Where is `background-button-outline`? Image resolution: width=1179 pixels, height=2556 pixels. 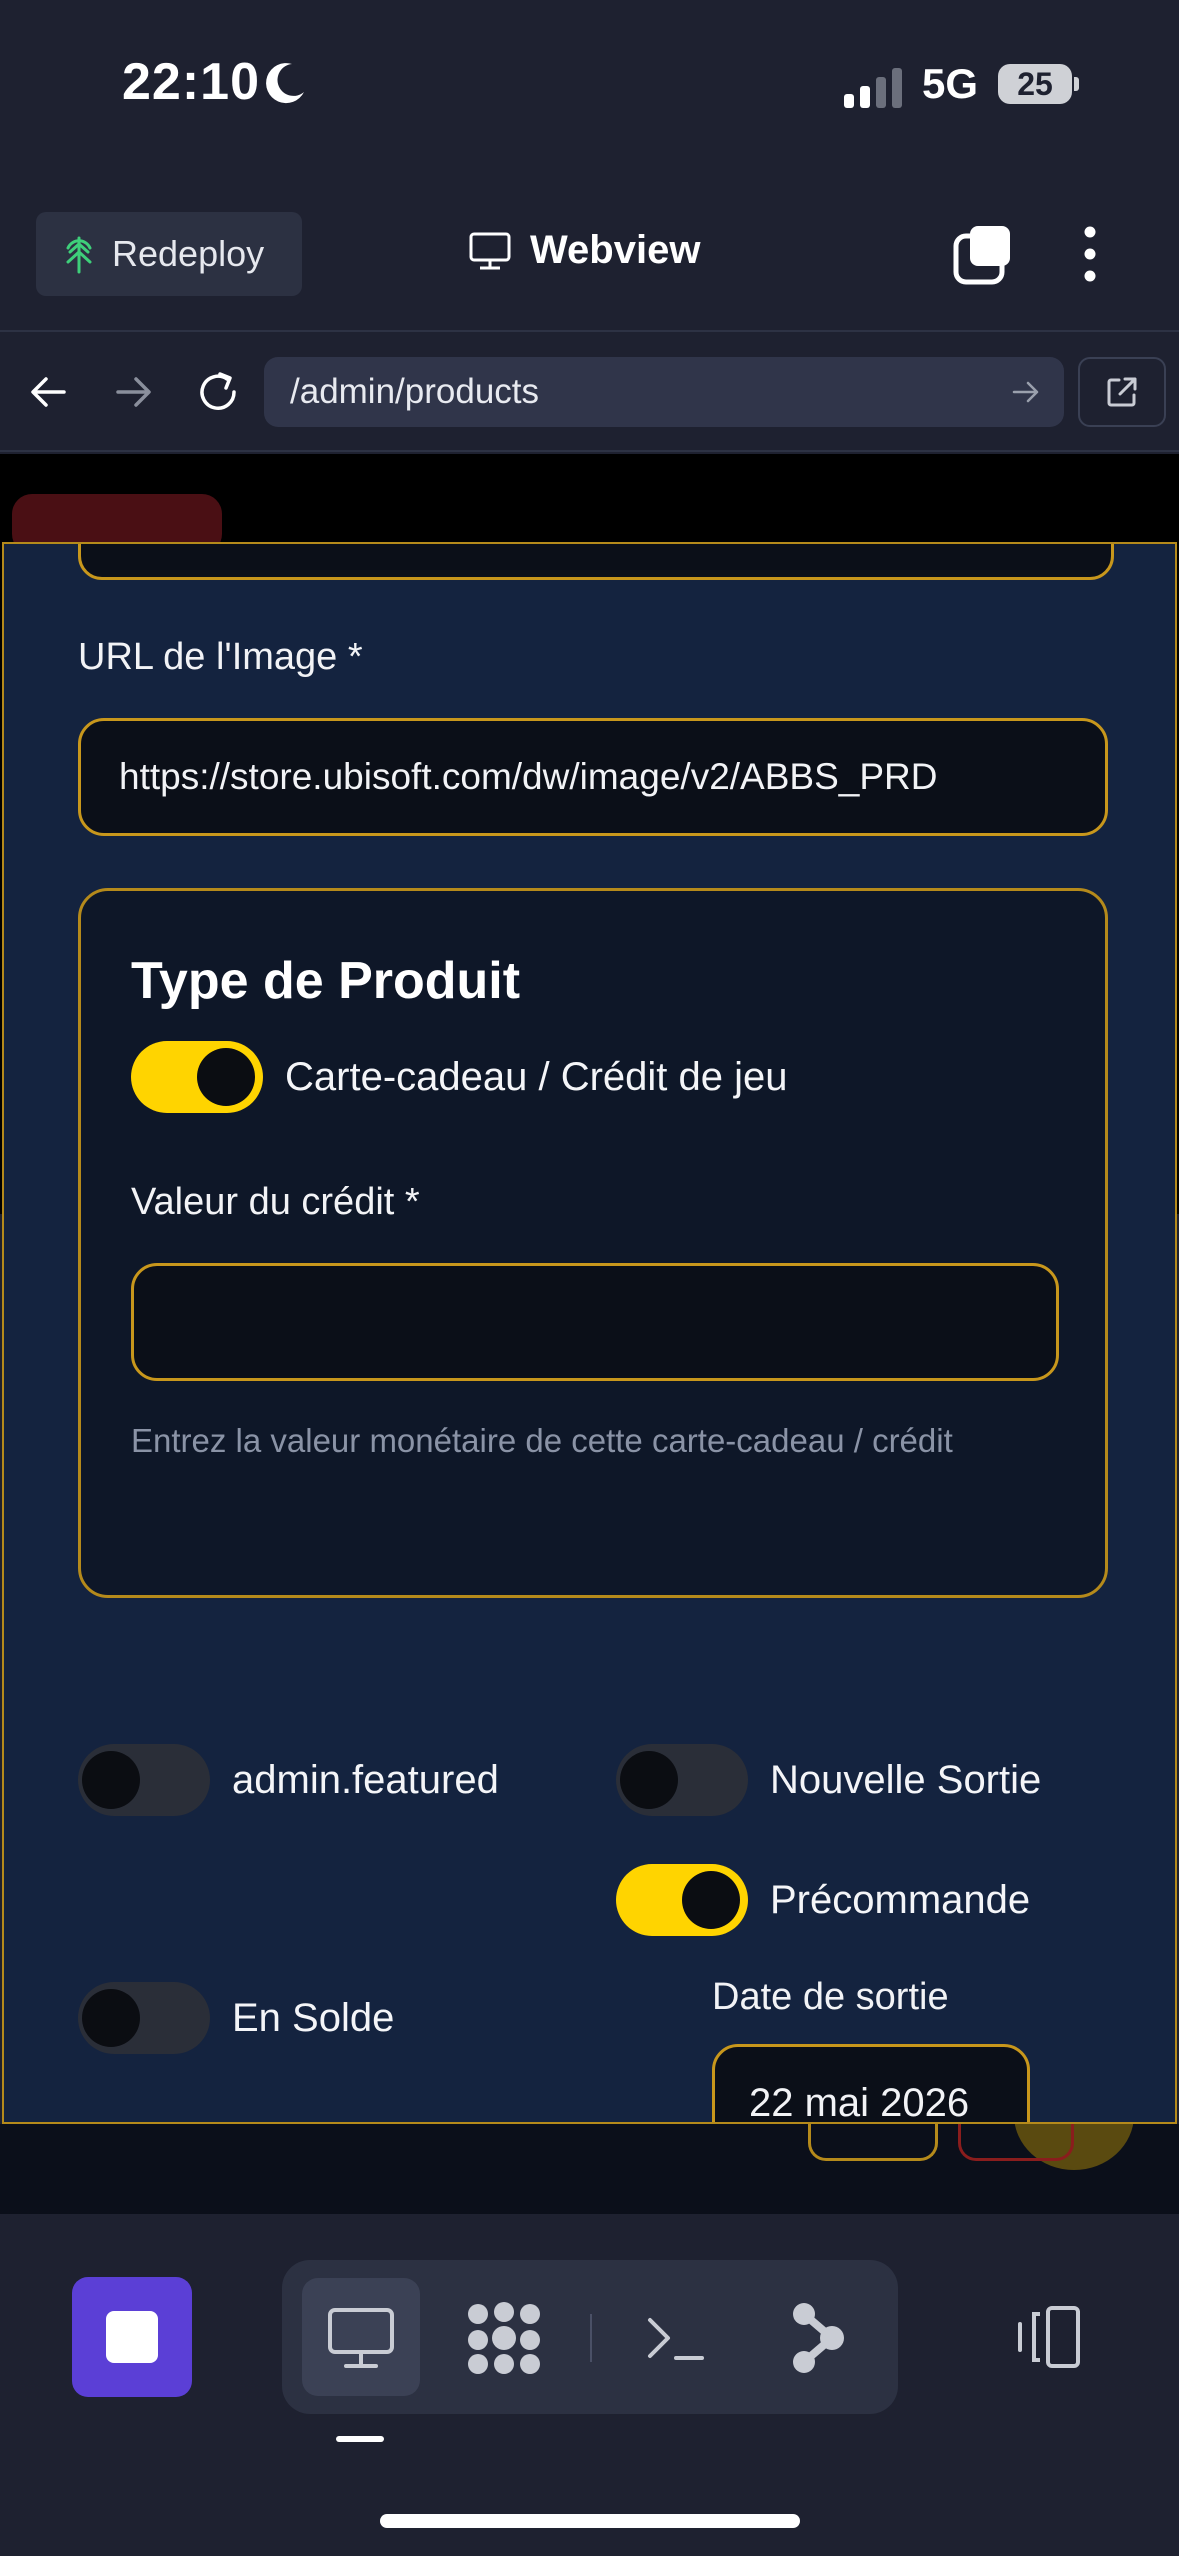
background-button-outline is located at coordinates (873, 2139).